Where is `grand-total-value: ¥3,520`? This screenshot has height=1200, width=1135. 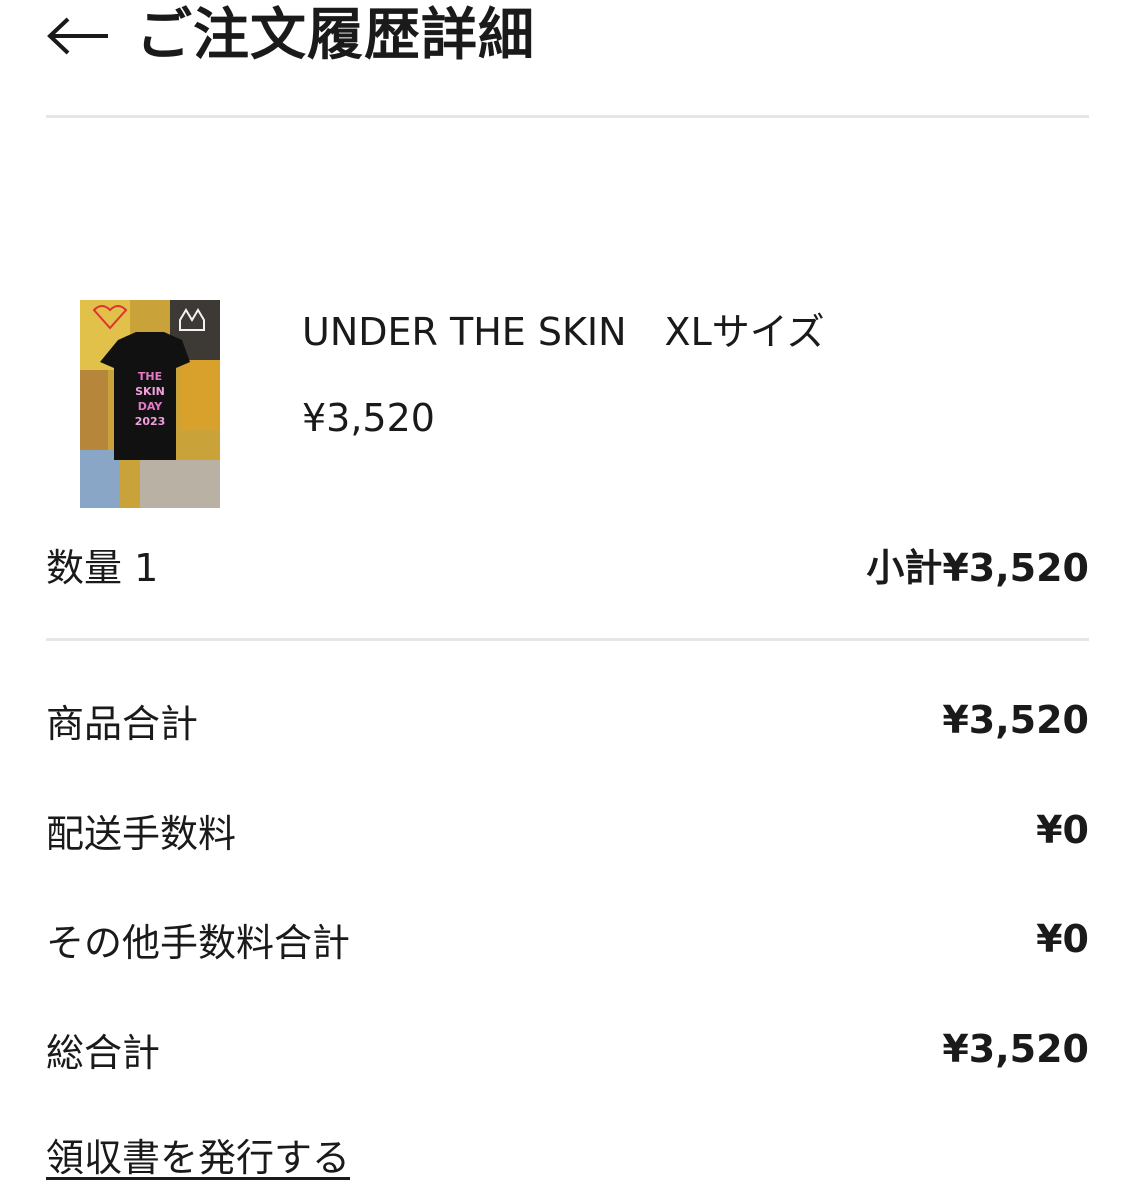
grand-total-value: ¥3,520 is located at coordinates (1015, 1049).